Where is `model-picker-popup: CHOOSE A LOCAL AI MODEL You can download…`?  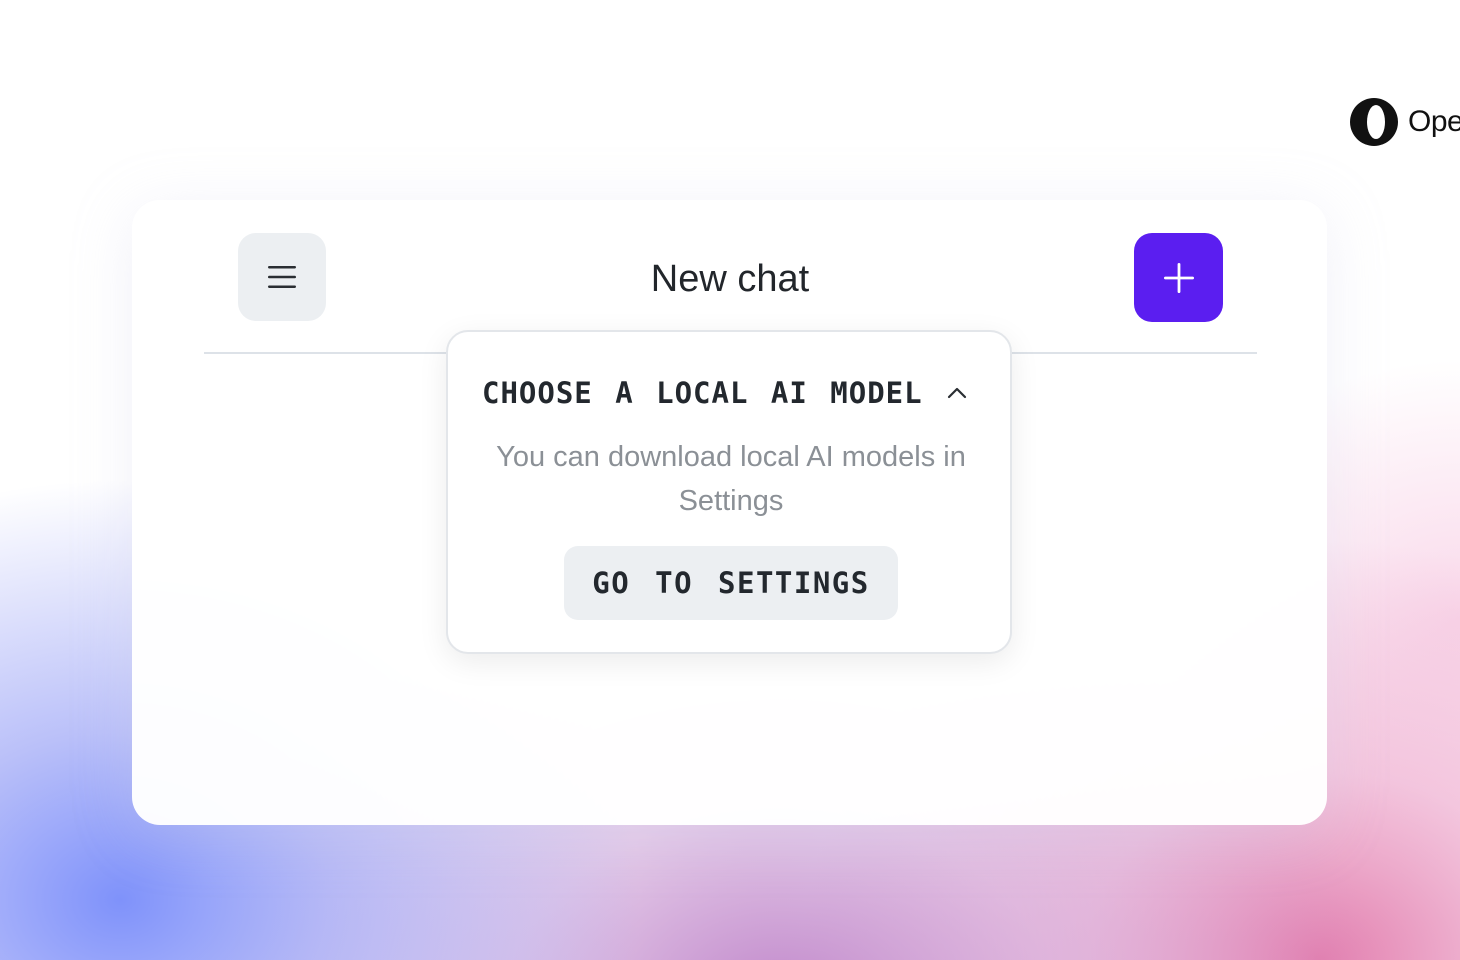 model-picker-popup: CHOOSE A LOCAL AI MODEL You can download… is located at coordinates (729, 492).